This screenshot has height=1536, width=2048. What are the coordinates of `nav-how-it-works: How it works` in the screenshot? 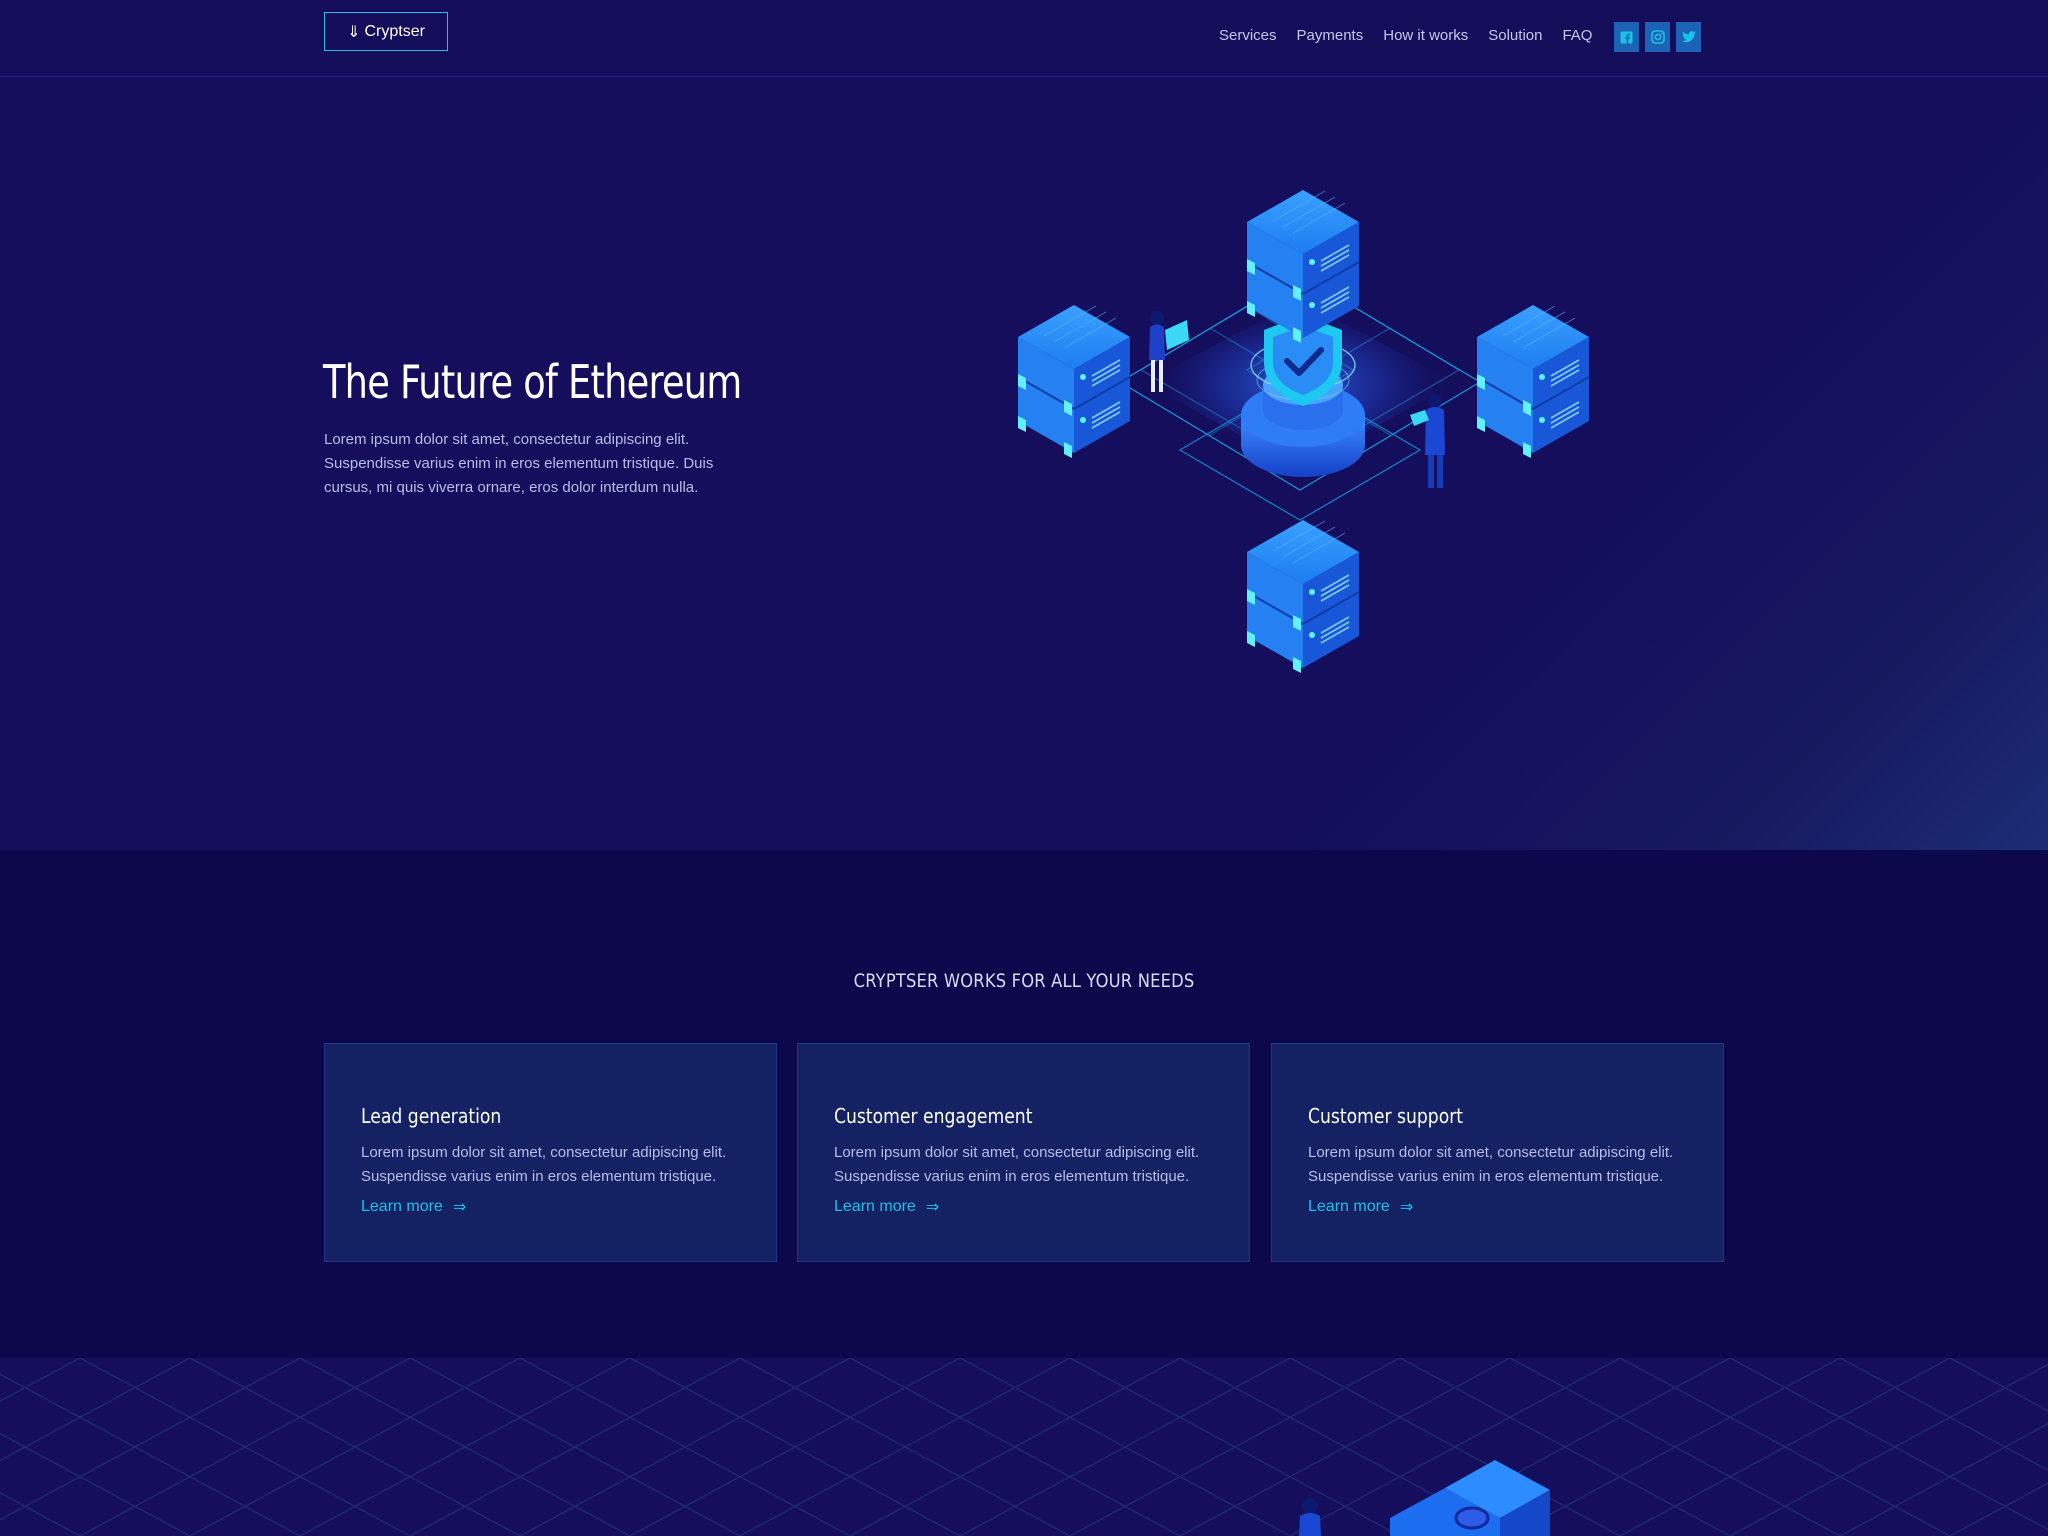 It's located at (1425, 35).